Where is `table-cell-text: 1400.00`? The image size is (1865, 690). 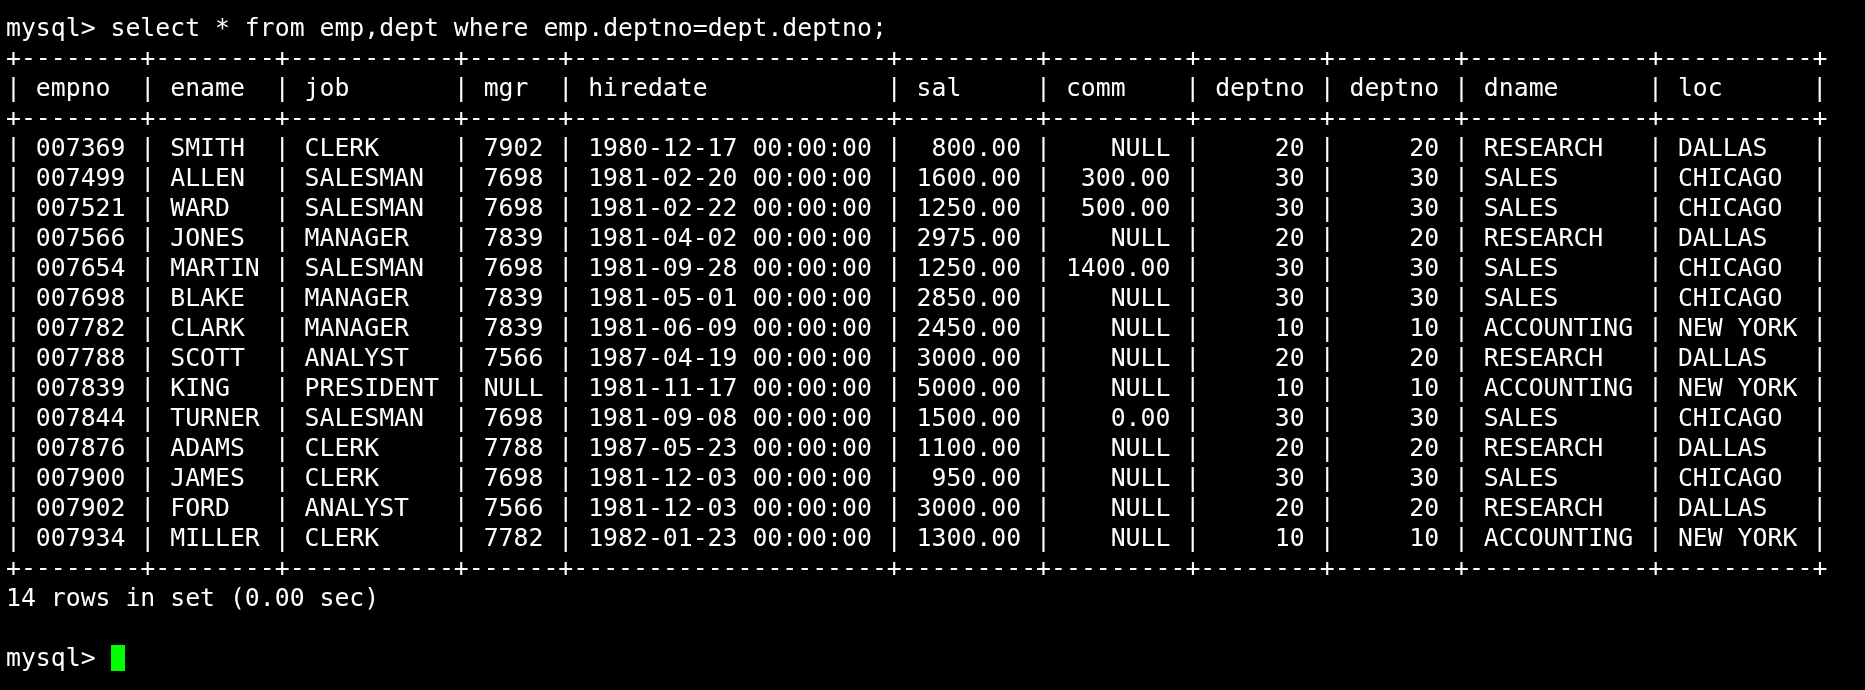 table-cell-text: 1400.00 is located at coordinates (1118, 268).